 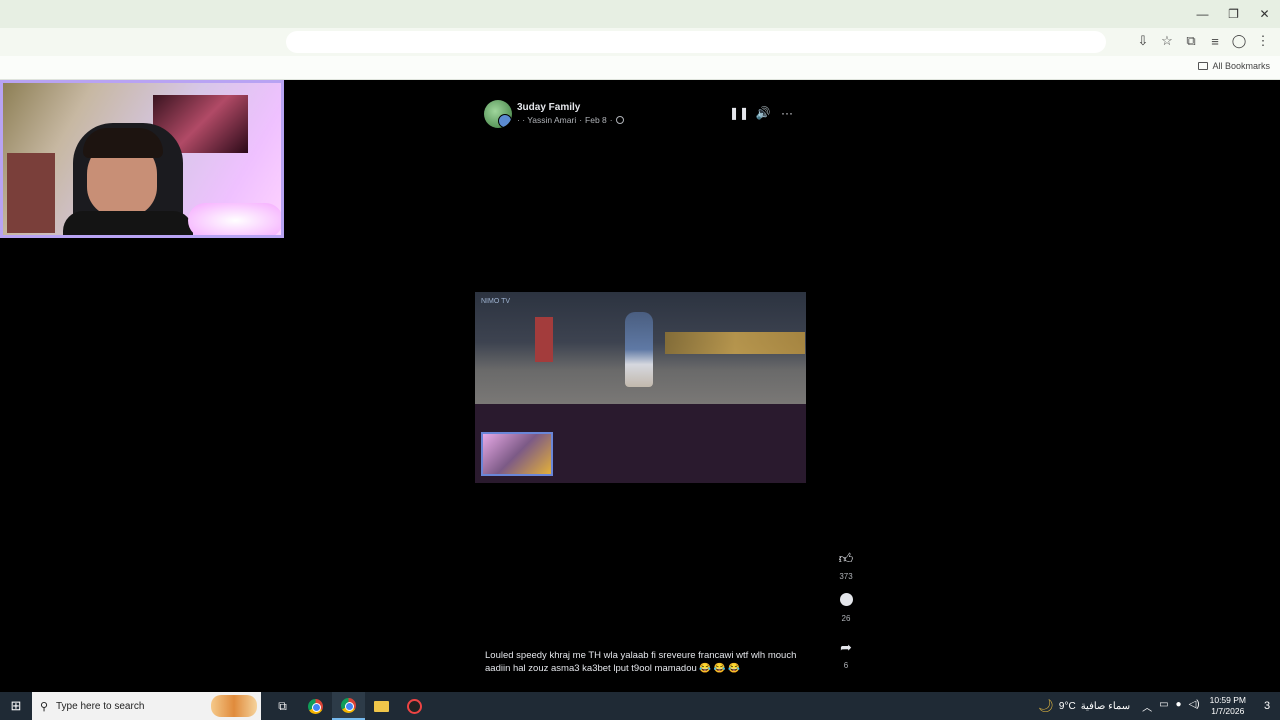 I want to click on video-character, so click(x=639, y=349).